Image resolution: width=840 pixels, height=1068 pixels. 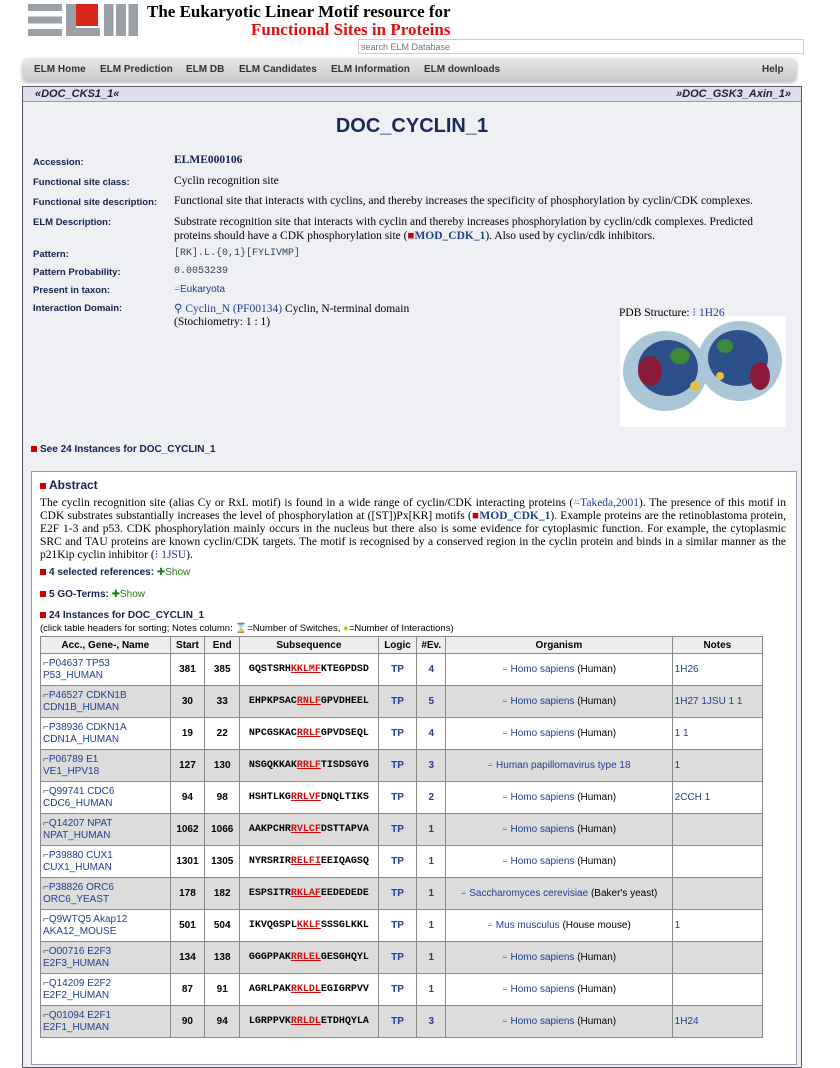 I want to click on col-subsequence: Subsequence, so click(x=309, y=645).